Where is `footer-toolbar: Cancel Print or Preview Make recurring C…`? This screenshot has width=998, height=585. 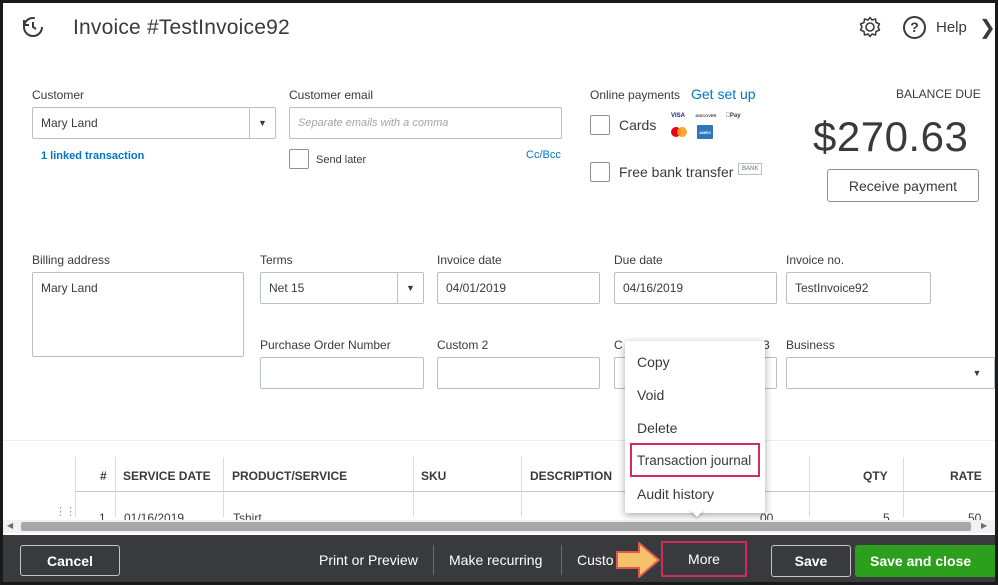 footer-toolbar: Cancel Print or Preview Make recurring C… is located at coordinates (499, 558).